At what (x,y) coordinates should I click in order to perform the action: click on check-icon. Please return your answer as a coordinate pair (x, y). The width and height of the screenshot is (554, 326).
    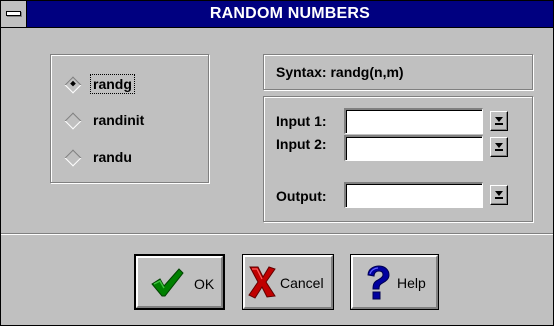
    Looking at the image, I should click on (167, 282).